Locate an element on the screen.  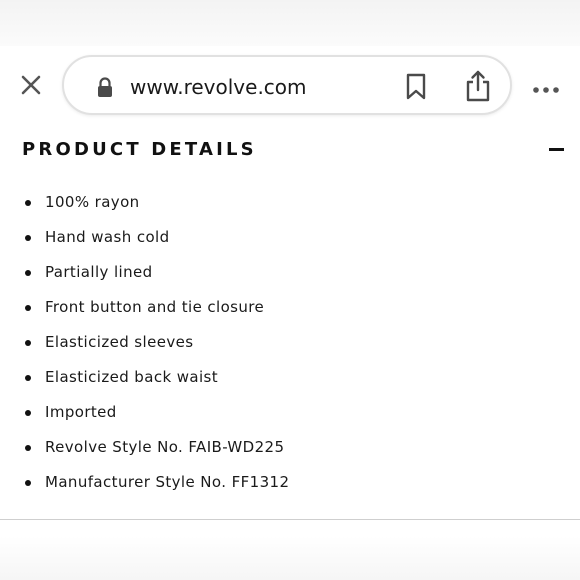
list-item: Imported is located at coordinates (290, 412).